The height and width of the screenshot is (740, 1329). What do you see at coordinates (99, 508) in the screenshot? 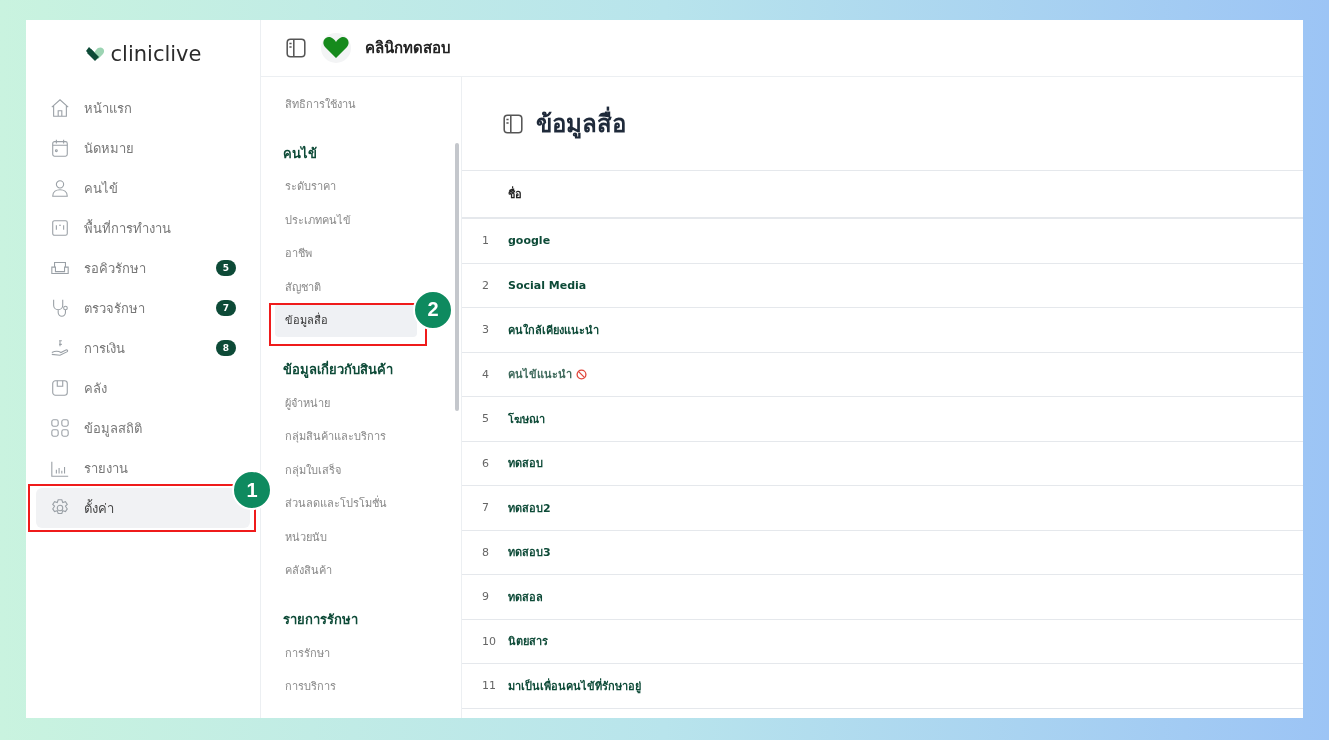
I see `nav-label: ตั้งค่า` at bounding box center [99, 508].